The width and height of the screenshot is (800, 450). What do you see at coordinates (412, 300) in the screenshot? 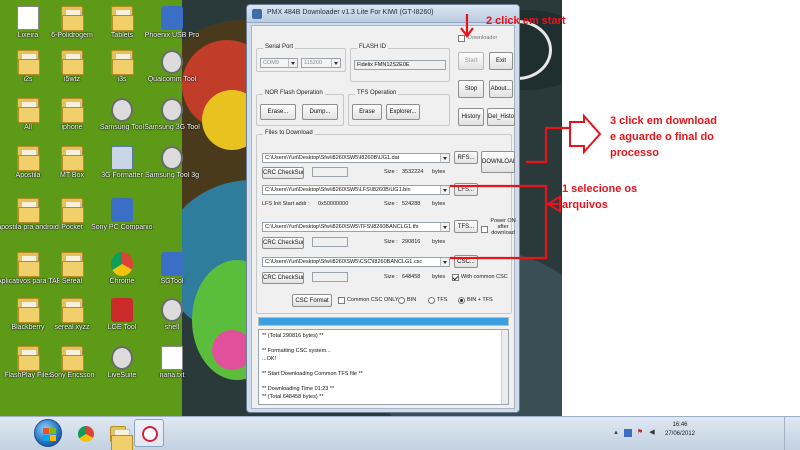
I see `bin-radio-label: BIN` at bounding box center [412, 300].